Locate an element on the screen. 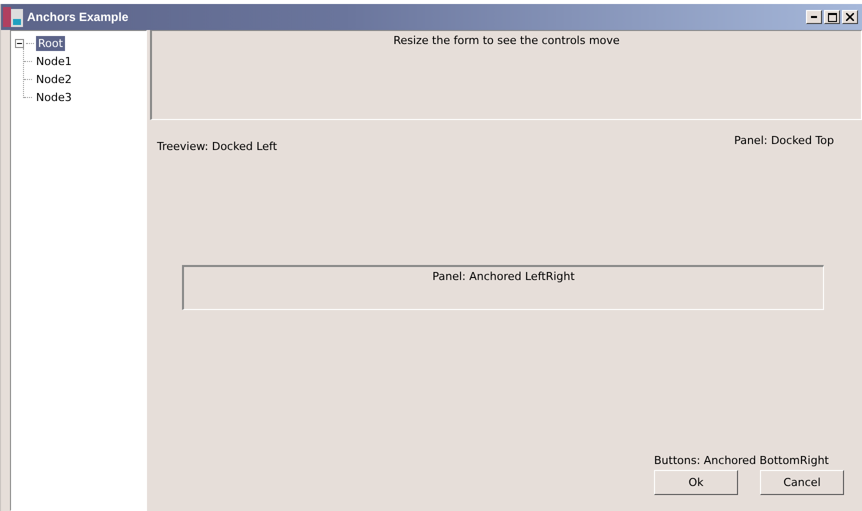 The image size is (862, 511). maximize-icon is located at coordinates (832, 17).